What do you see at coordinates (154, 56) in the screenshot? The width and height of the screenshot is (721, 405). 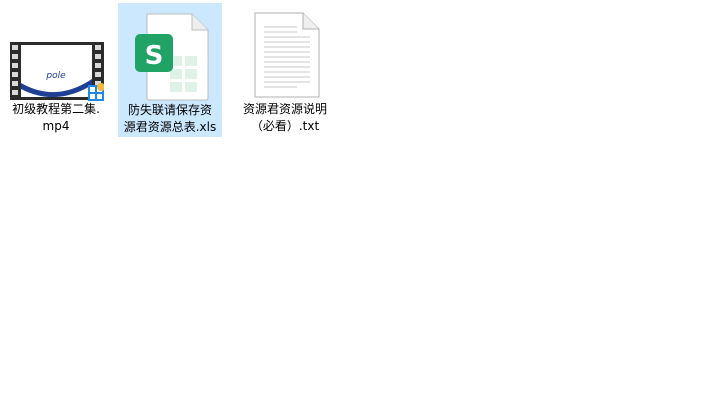 I see `spreadsheet-app-letter: S` at bounding box center [154, 56].